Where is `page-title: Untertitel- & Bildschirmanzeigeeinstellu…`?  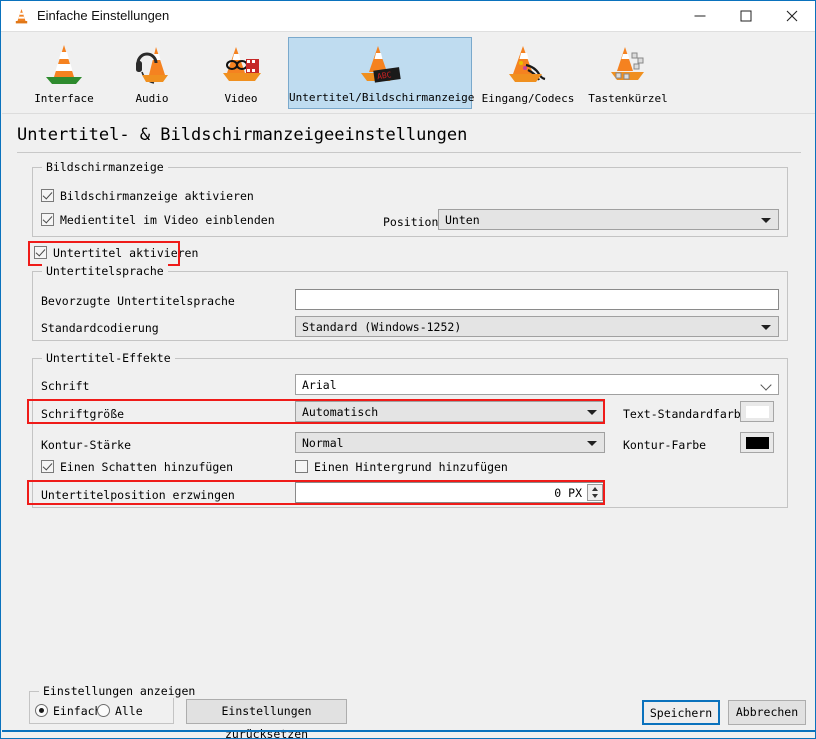
page-title: Untertitel- & Bildschirmanzeigeeinstellu… is located at coordinates (242, 135).